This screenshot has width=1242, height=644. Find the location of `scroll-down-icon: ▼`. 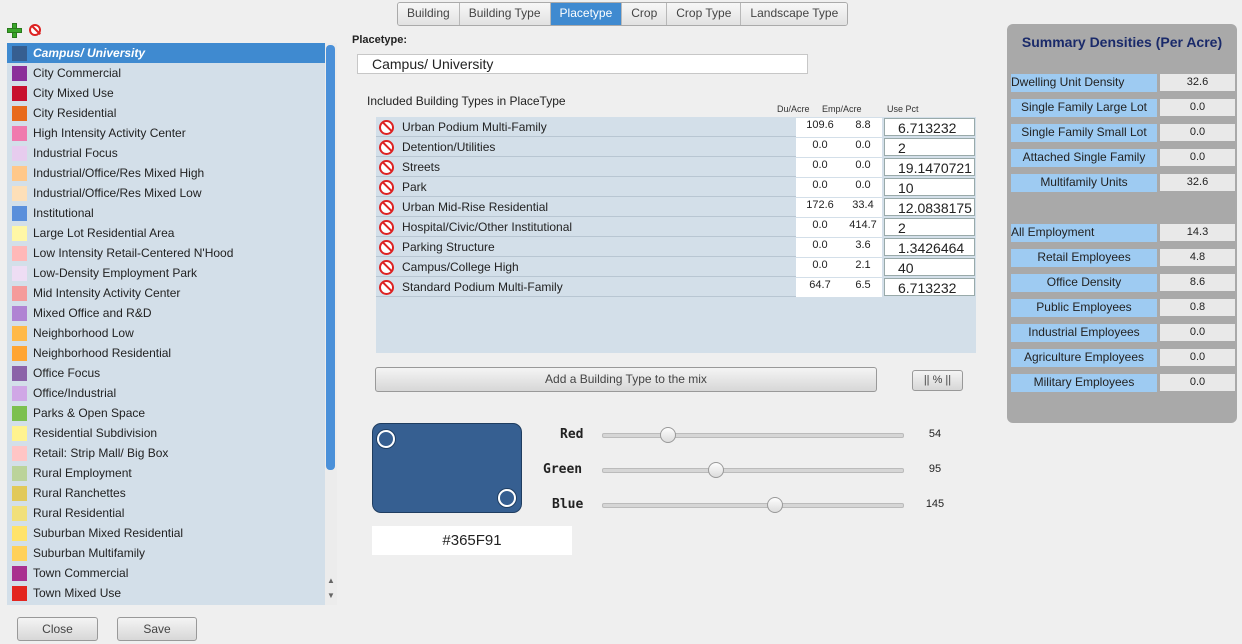

scroll-down-icon: ▼ is located at coordinates (331, 596).